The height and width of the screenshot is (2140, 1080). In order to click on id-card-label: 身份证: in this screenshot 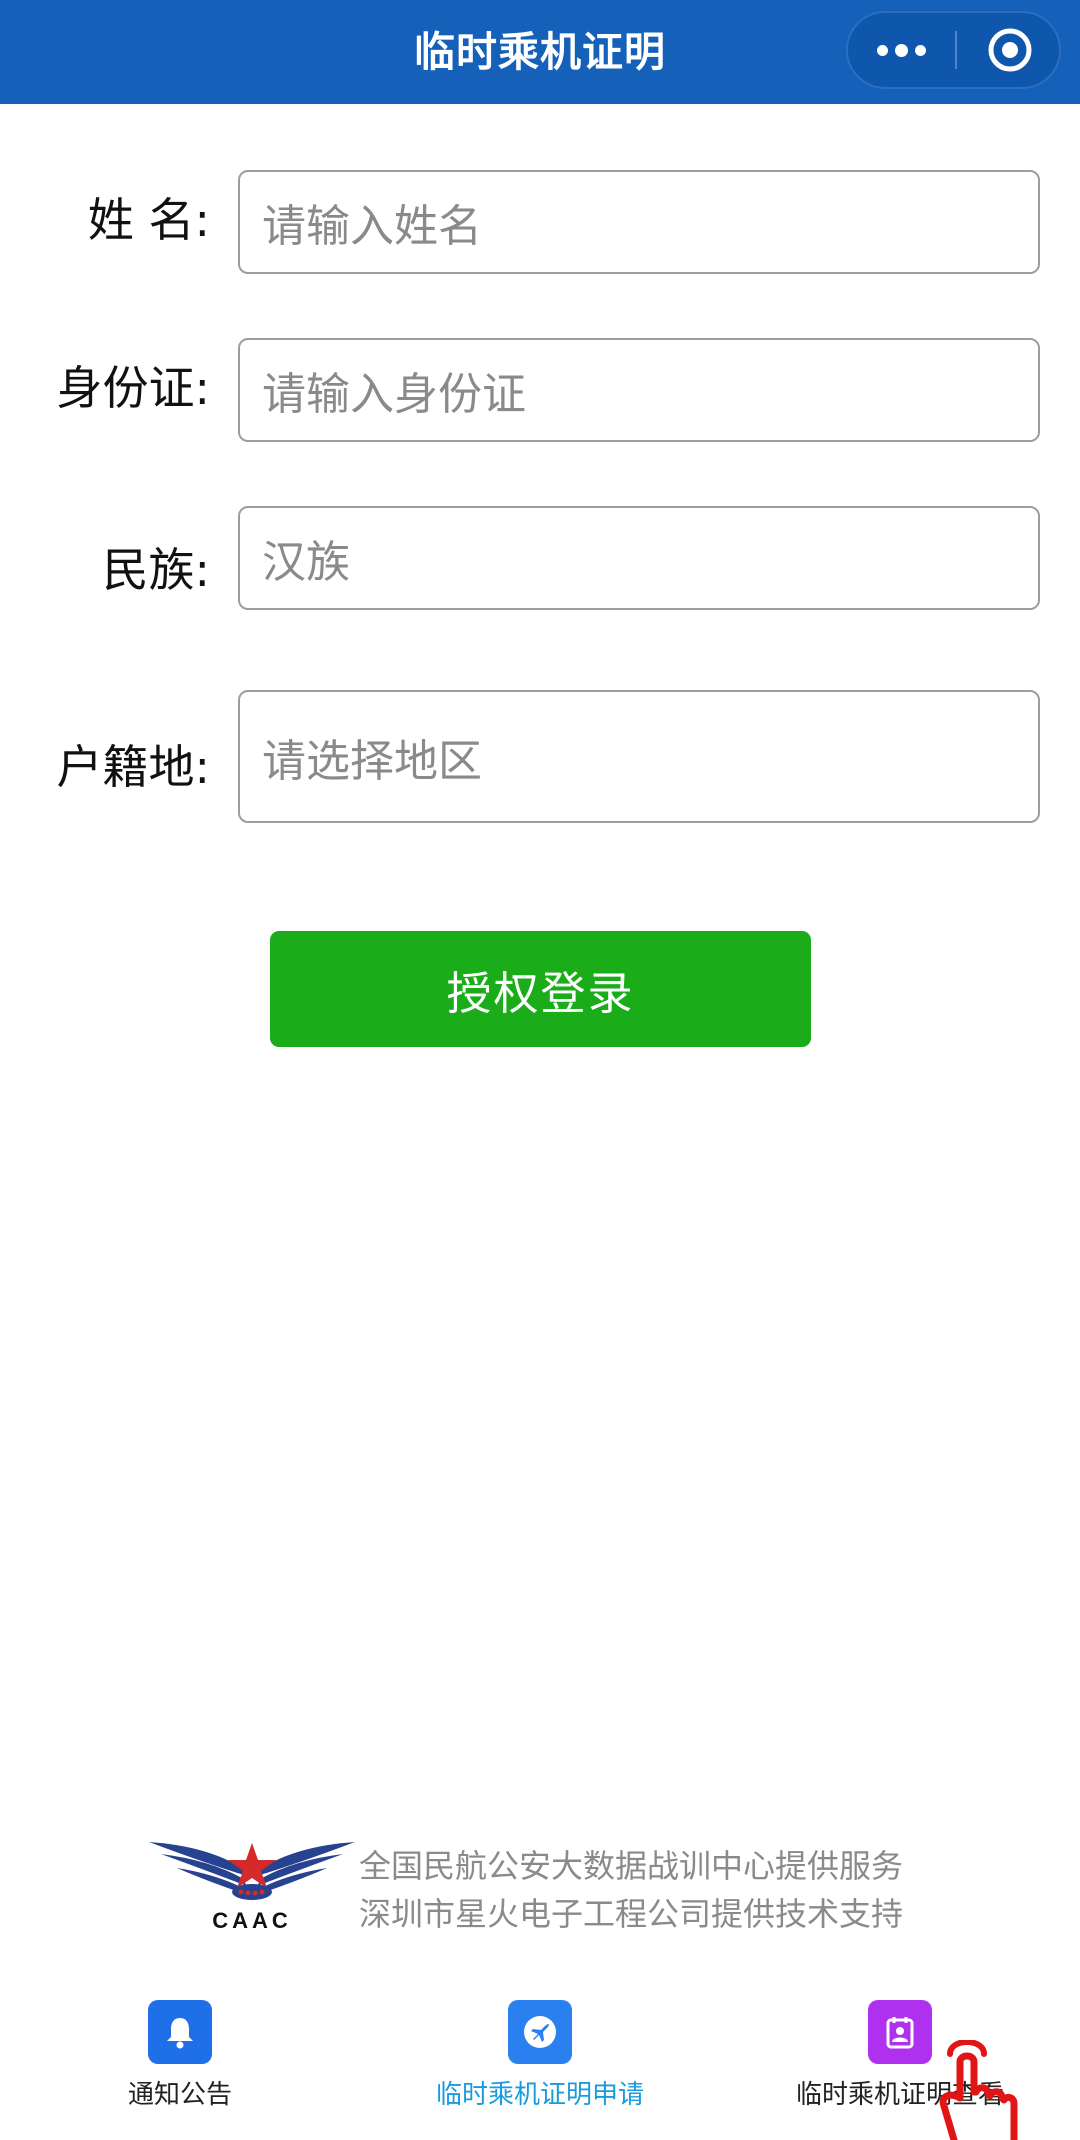, I will do `click(133, 388)`.